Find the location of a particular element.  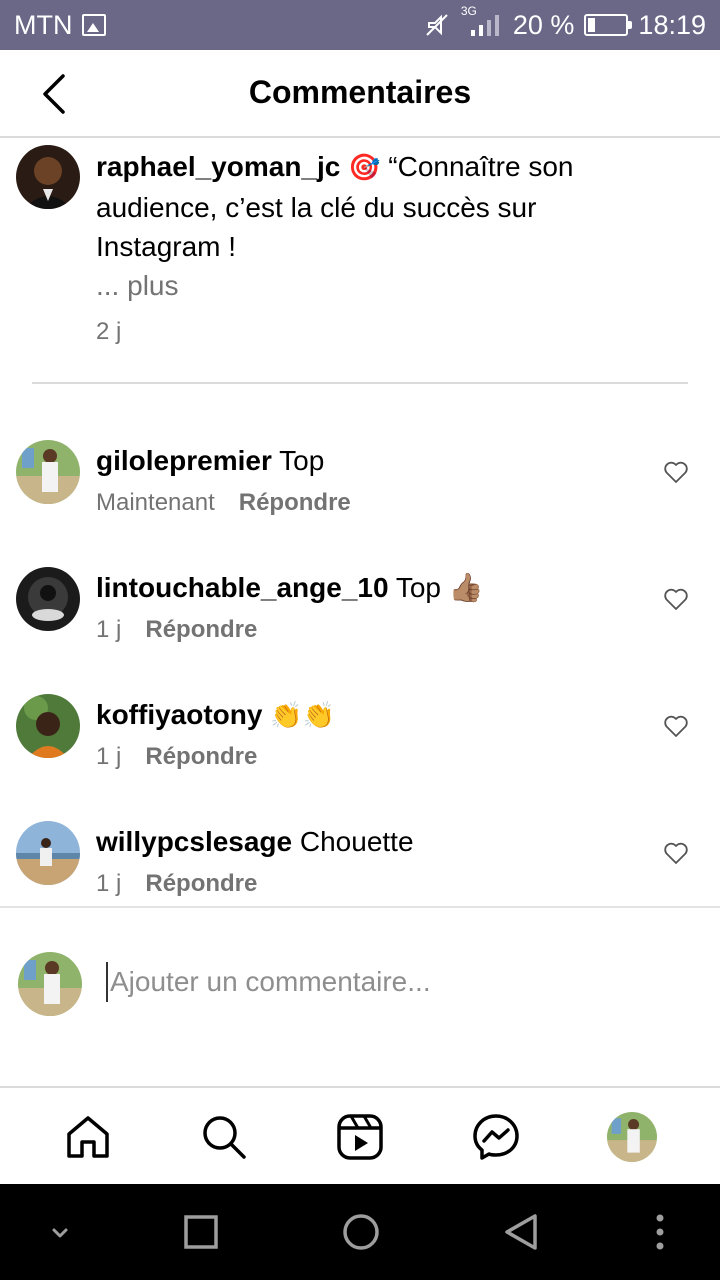

home-icon is located at coordinates (88, 1137).